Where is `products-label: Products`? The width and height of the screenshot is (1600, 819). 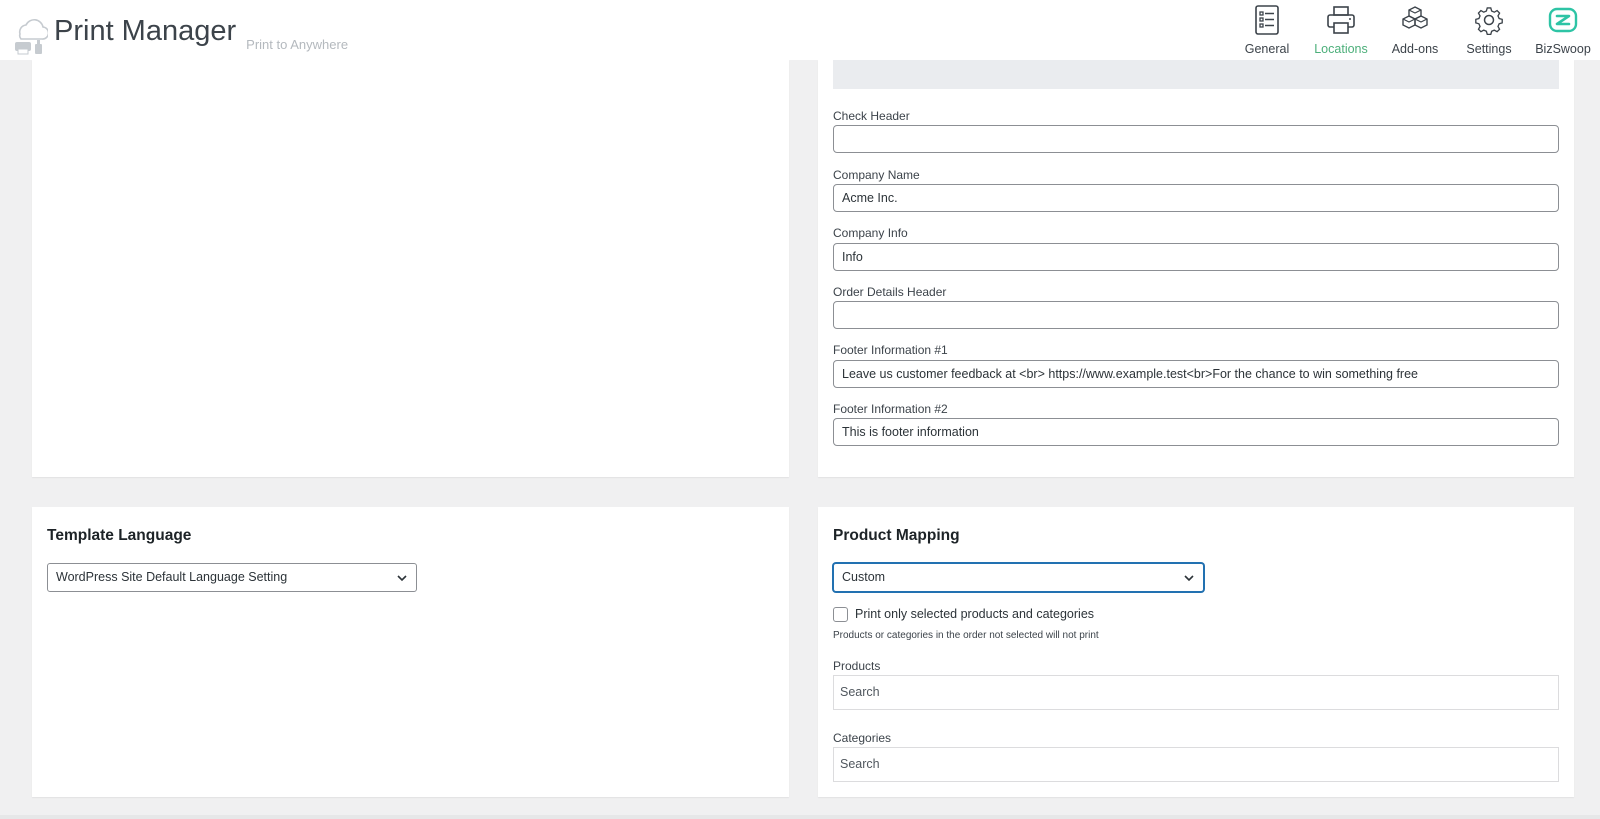 products-label: Products is located at coordinates (857, 666).